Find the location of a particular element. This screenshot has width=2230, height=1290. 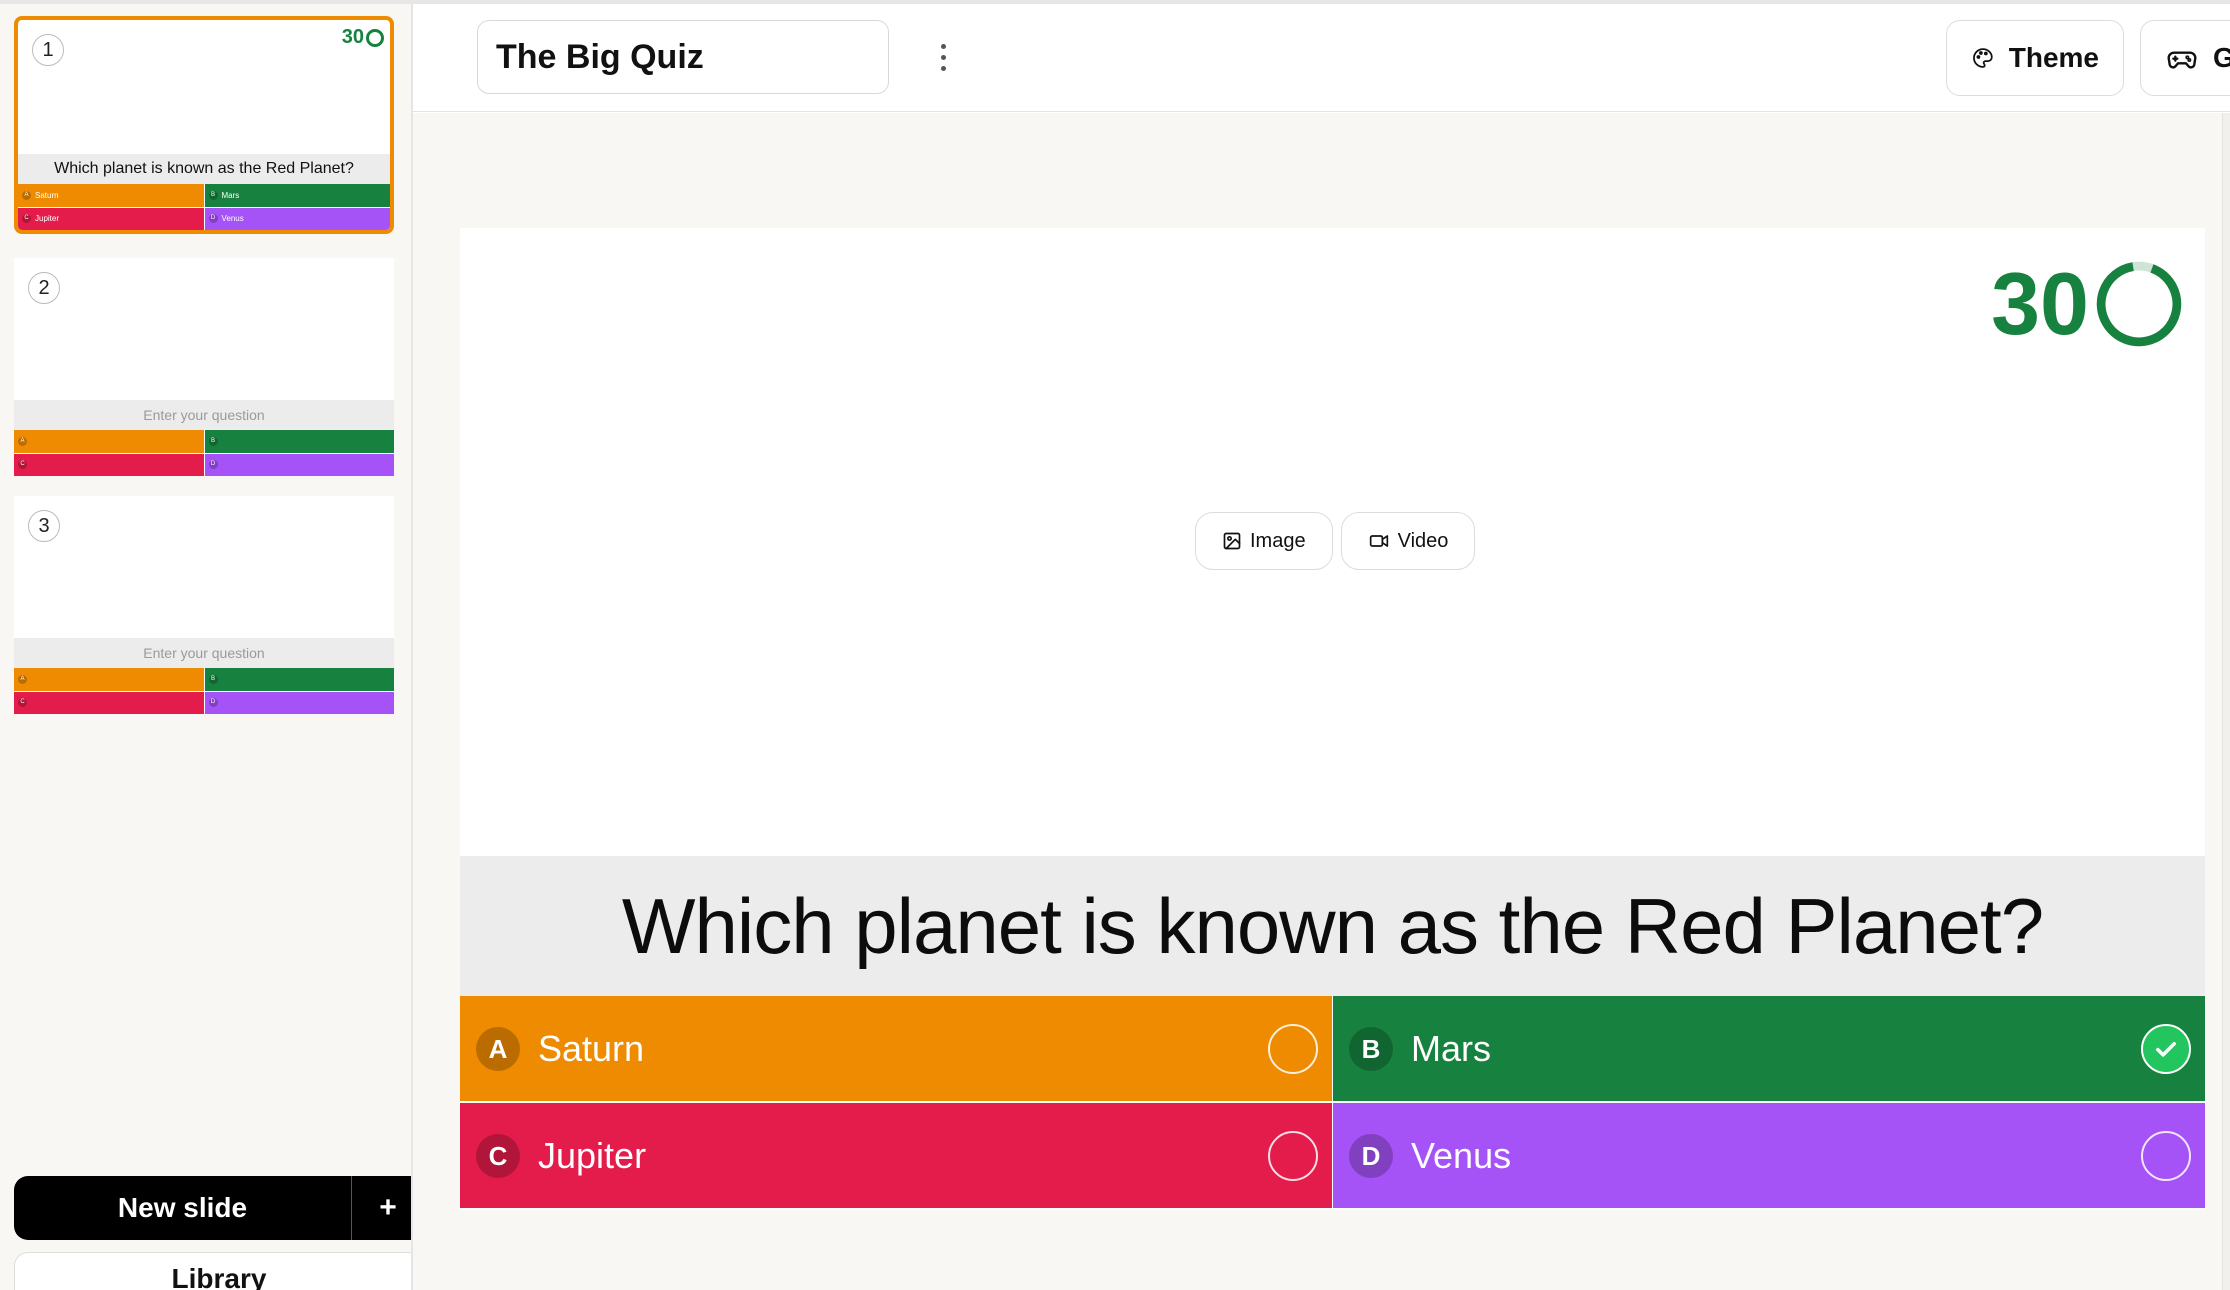

answer-letter-badge: A is located at coordinates (498, 1048).